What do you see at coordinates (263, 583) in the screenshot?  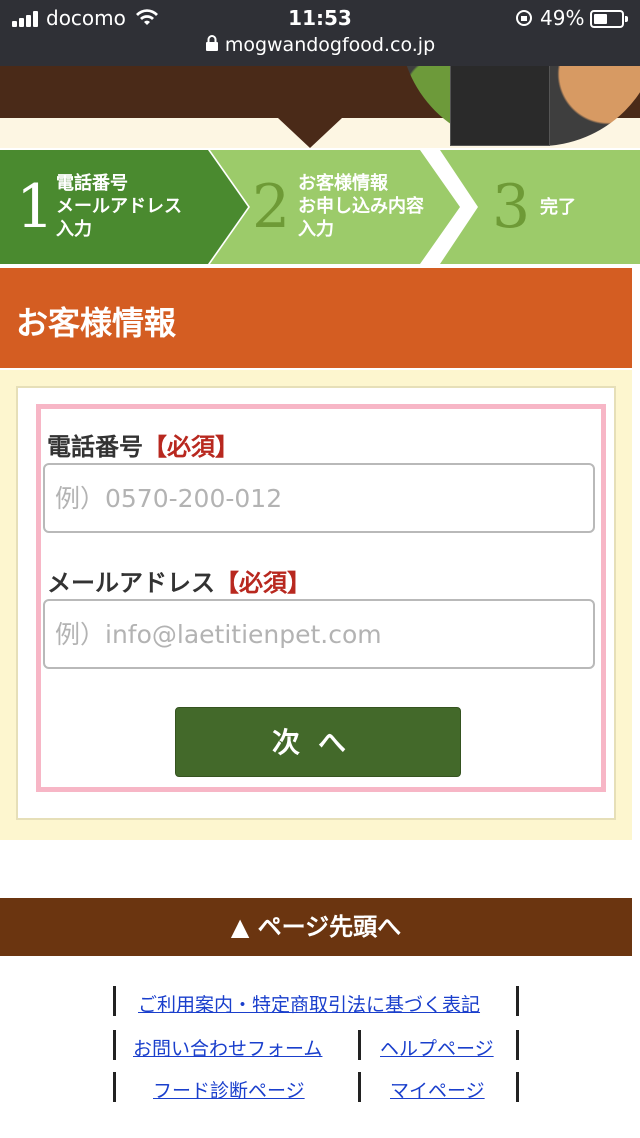 I see `email-required-badge: 【必須】` at bounding box center [263, 583].